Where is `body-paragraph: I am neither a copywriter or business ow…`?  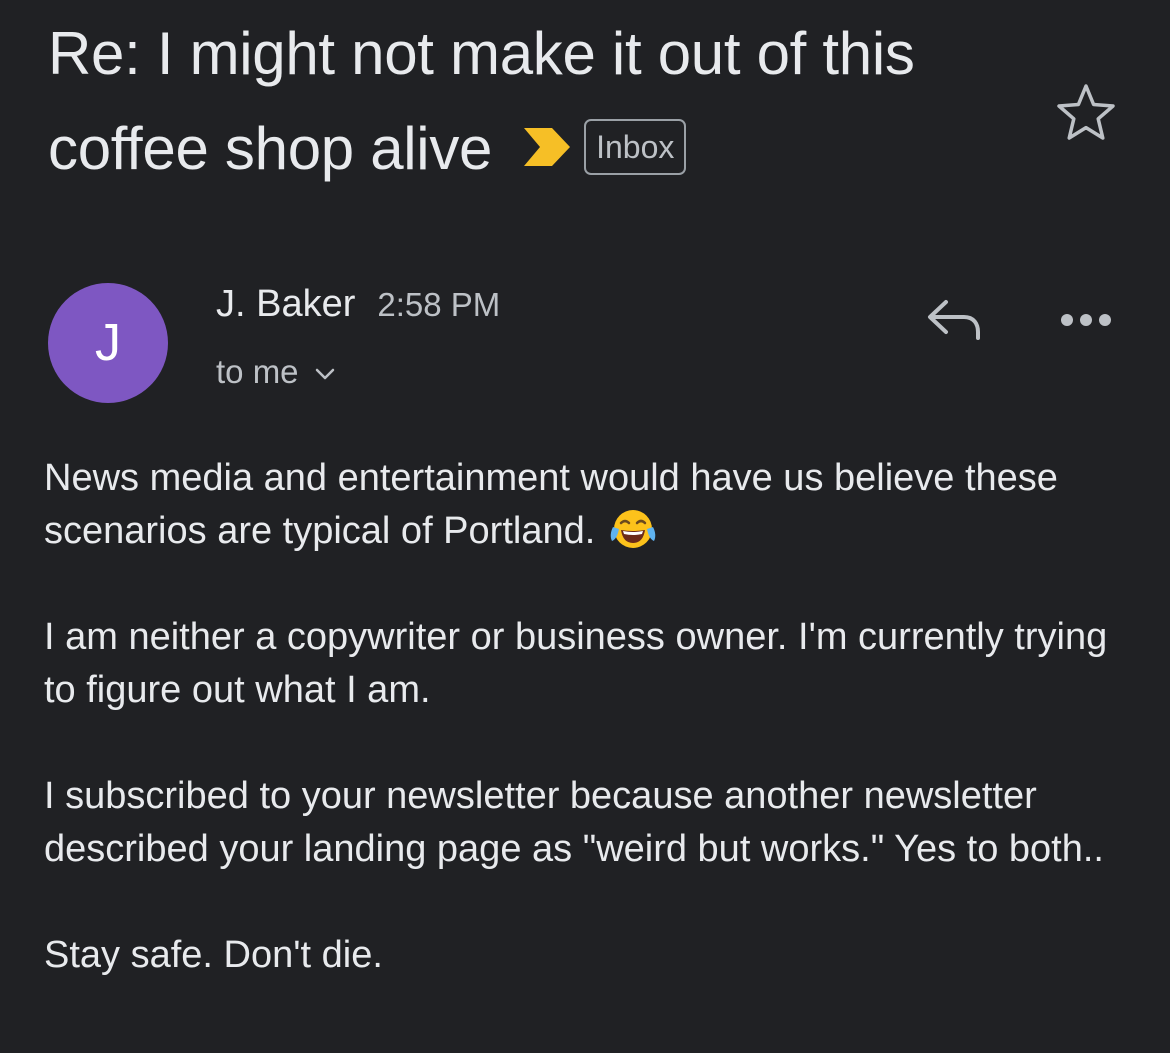
body-paragraph: I am neither a copywriter or business ow… is located at coordinates (576, 663).